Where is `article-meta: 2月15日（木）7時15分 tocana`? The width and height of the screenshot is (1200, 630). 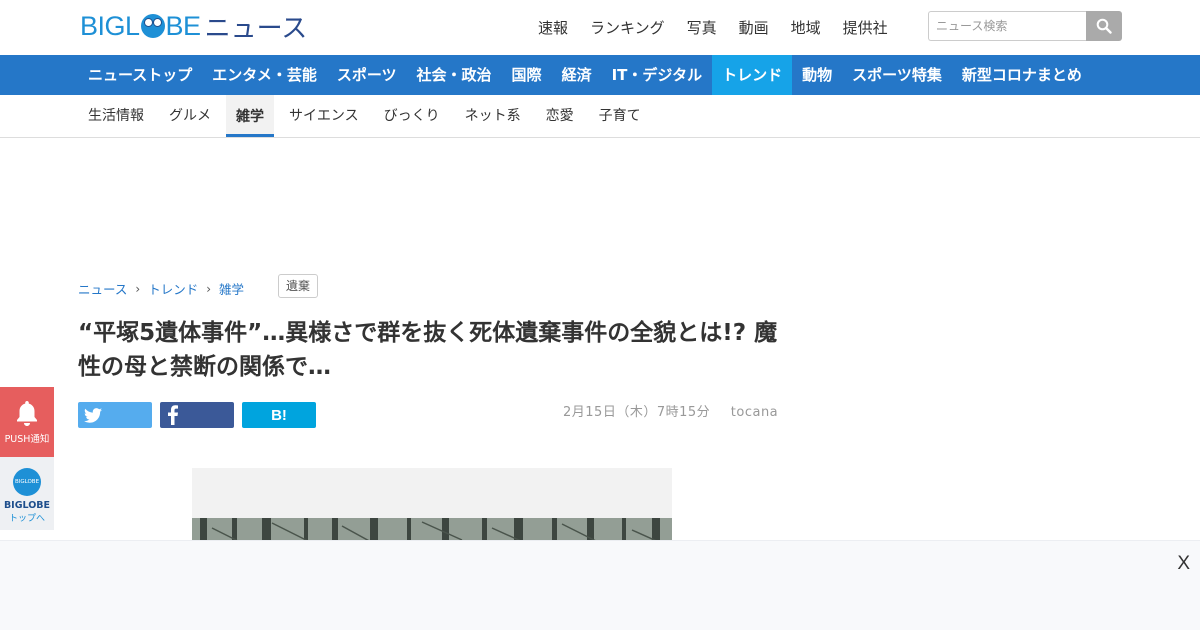
article-meta: 2月15日（木）7時15分 tocana is located at coordinates (670, 410).